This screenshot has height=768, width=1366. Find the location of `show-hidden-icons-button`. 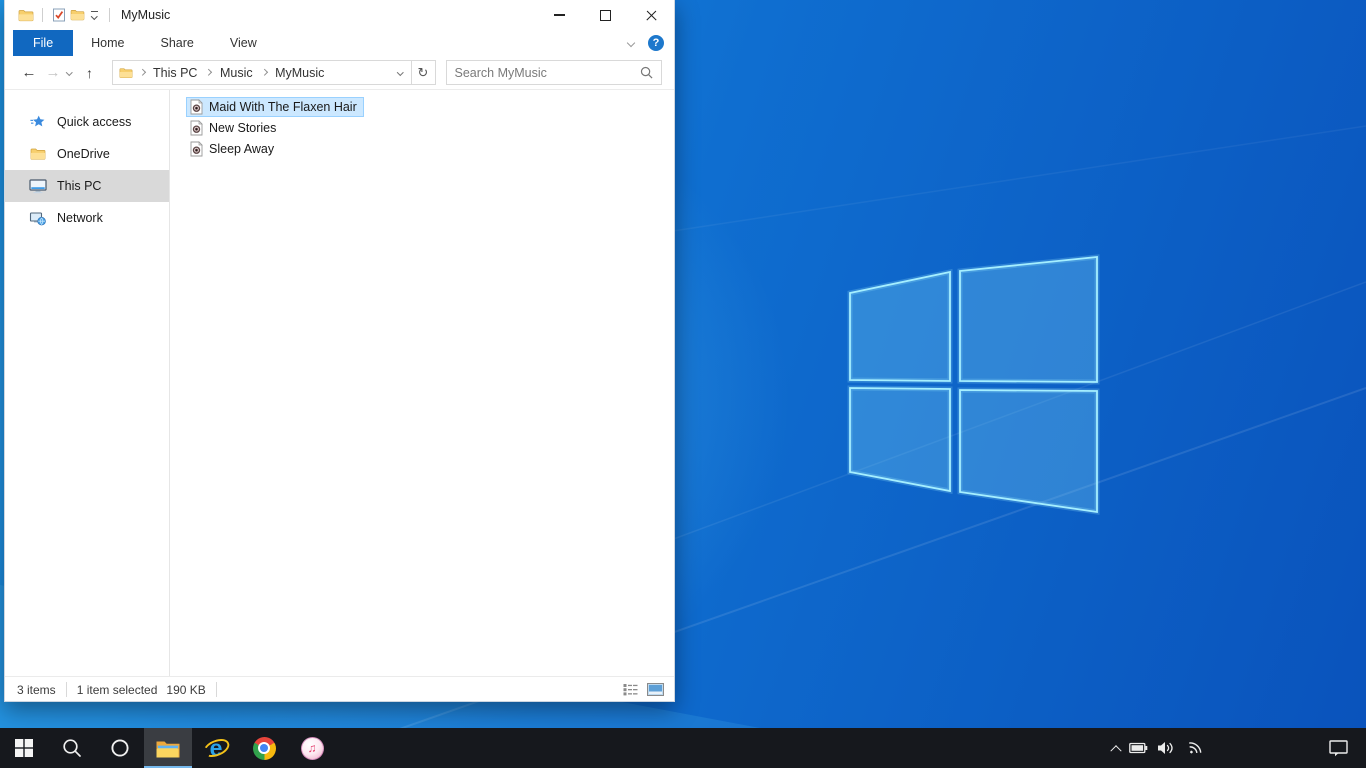

show-hidden-icons-button is located at coordinates (1116, 751).